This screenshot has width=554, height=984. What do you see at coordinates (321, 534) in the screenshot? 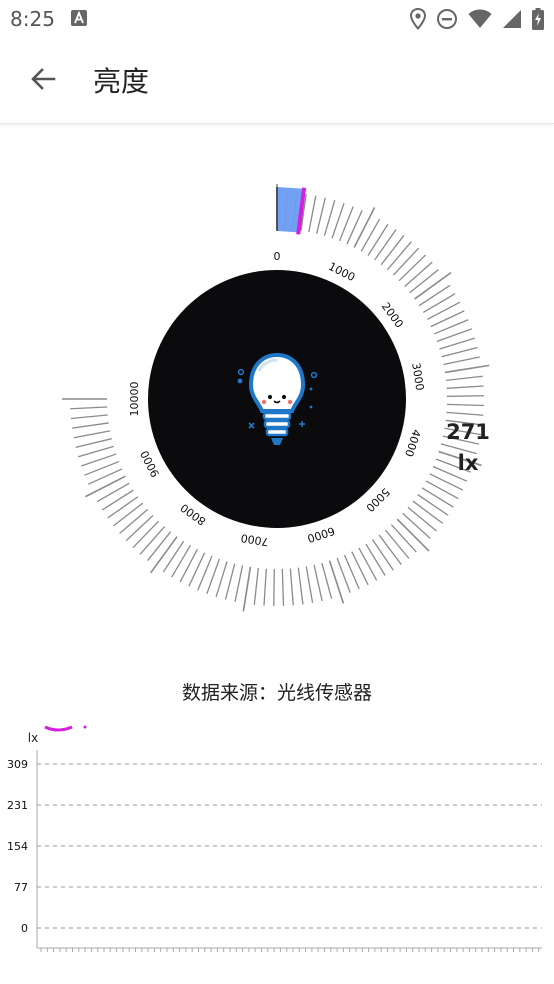
I see `gauge-tick-label: 6000` at bounding box center [321, 534].